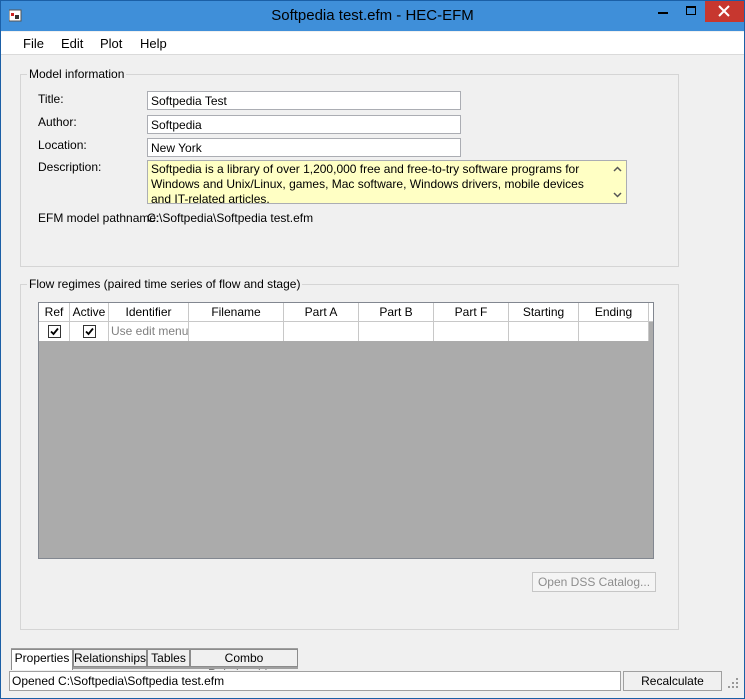 The height and width of the screenshot is (699, 745). Describe the element at coordinates (544, 331) in the screenshot. I see `table-cell-starting` at that location.